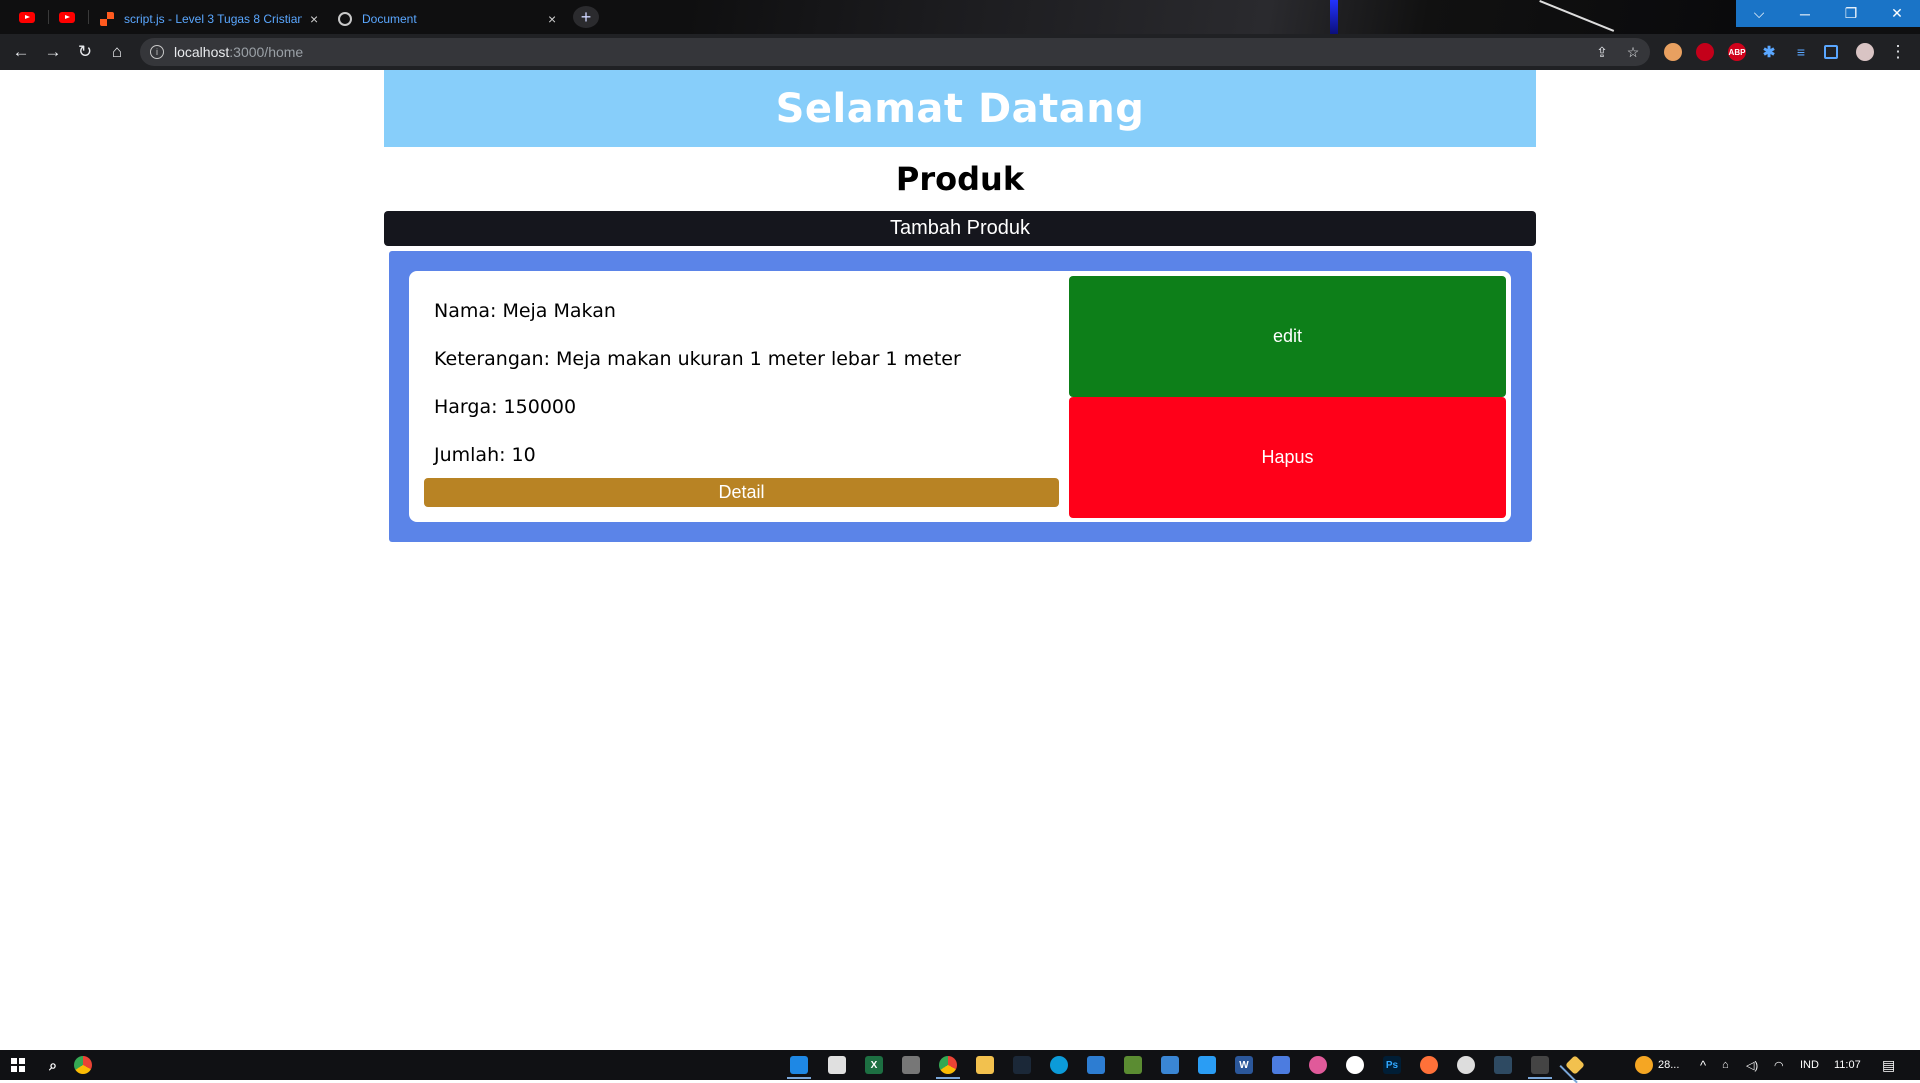 This screenshot has width=1920, height=1083. I want to click on edge-icon, so click(1059, 1065).